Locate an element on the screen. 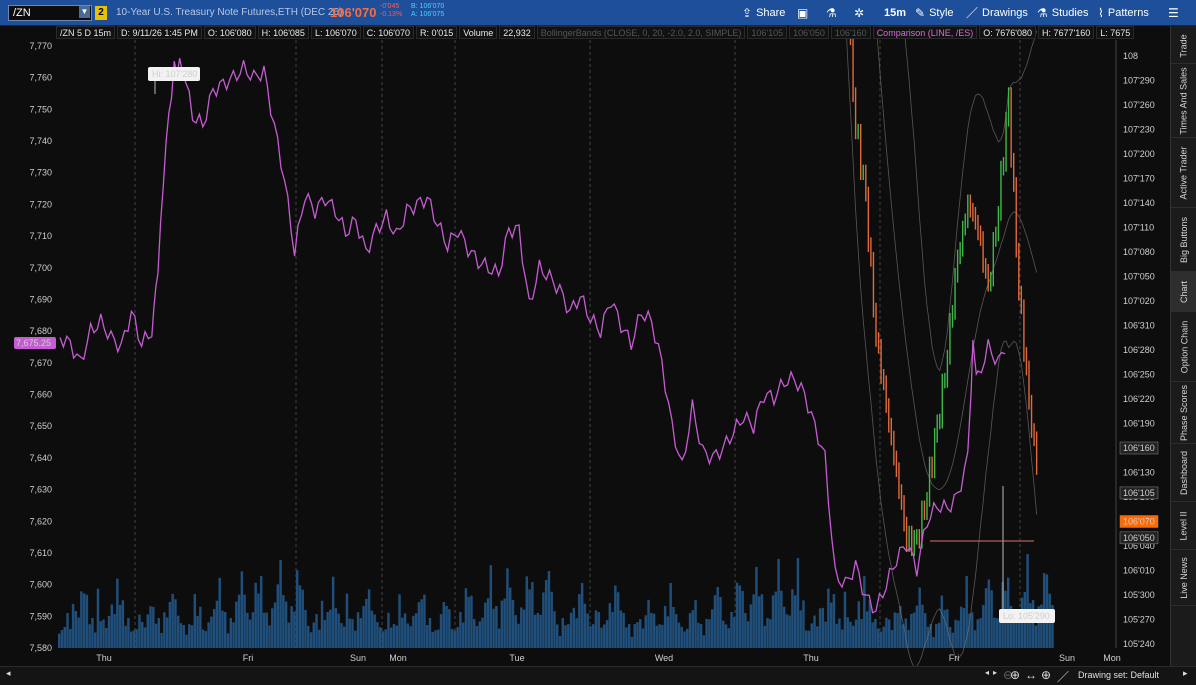 The height and width of the screenshot is (685, 1196). left-axis-tick-12: 7,650 is located at coordinates (40, 426).